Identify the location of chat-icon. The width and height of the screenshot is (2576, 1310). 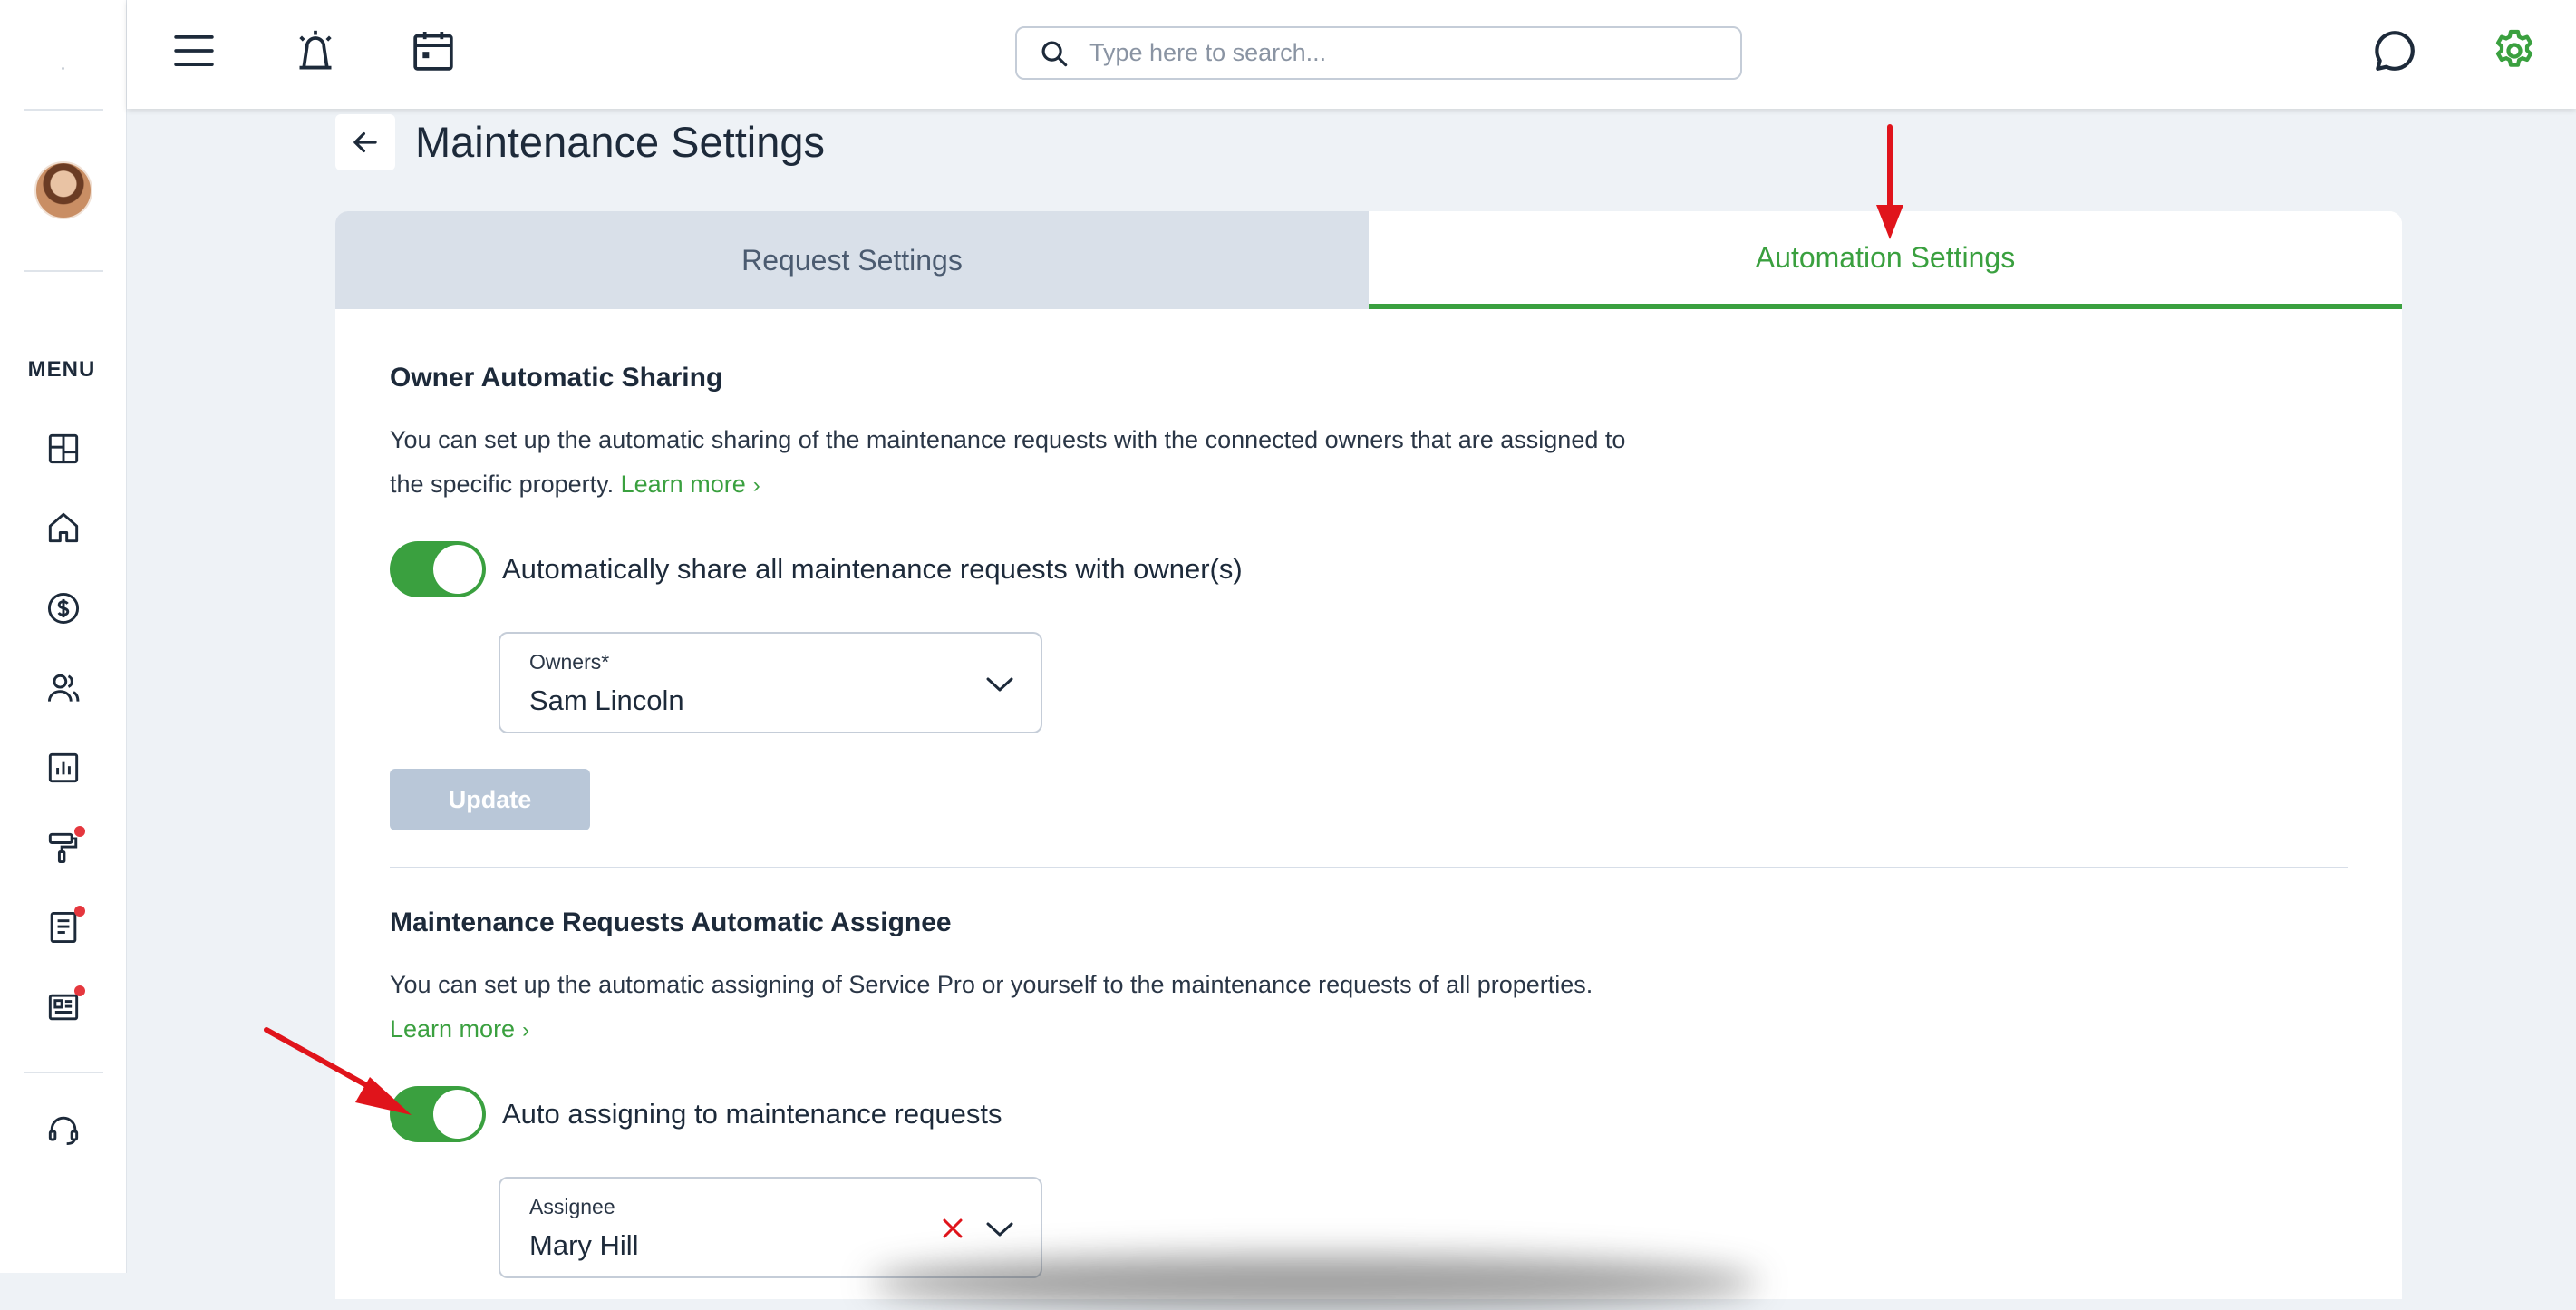
(2395, 51).